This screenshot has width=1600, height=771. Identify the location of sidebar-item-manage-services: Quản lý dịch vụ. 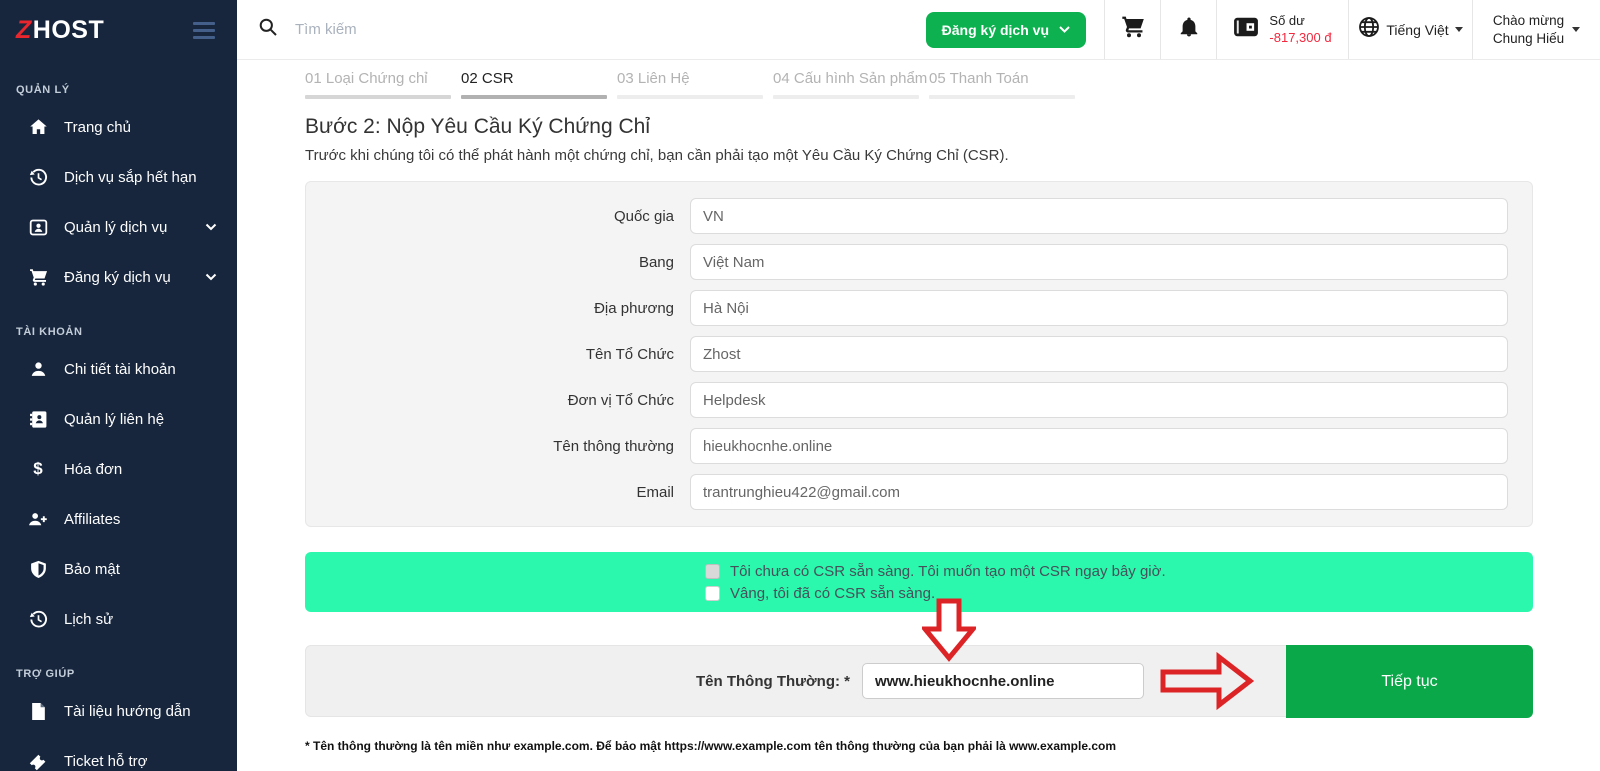
(118, 227).